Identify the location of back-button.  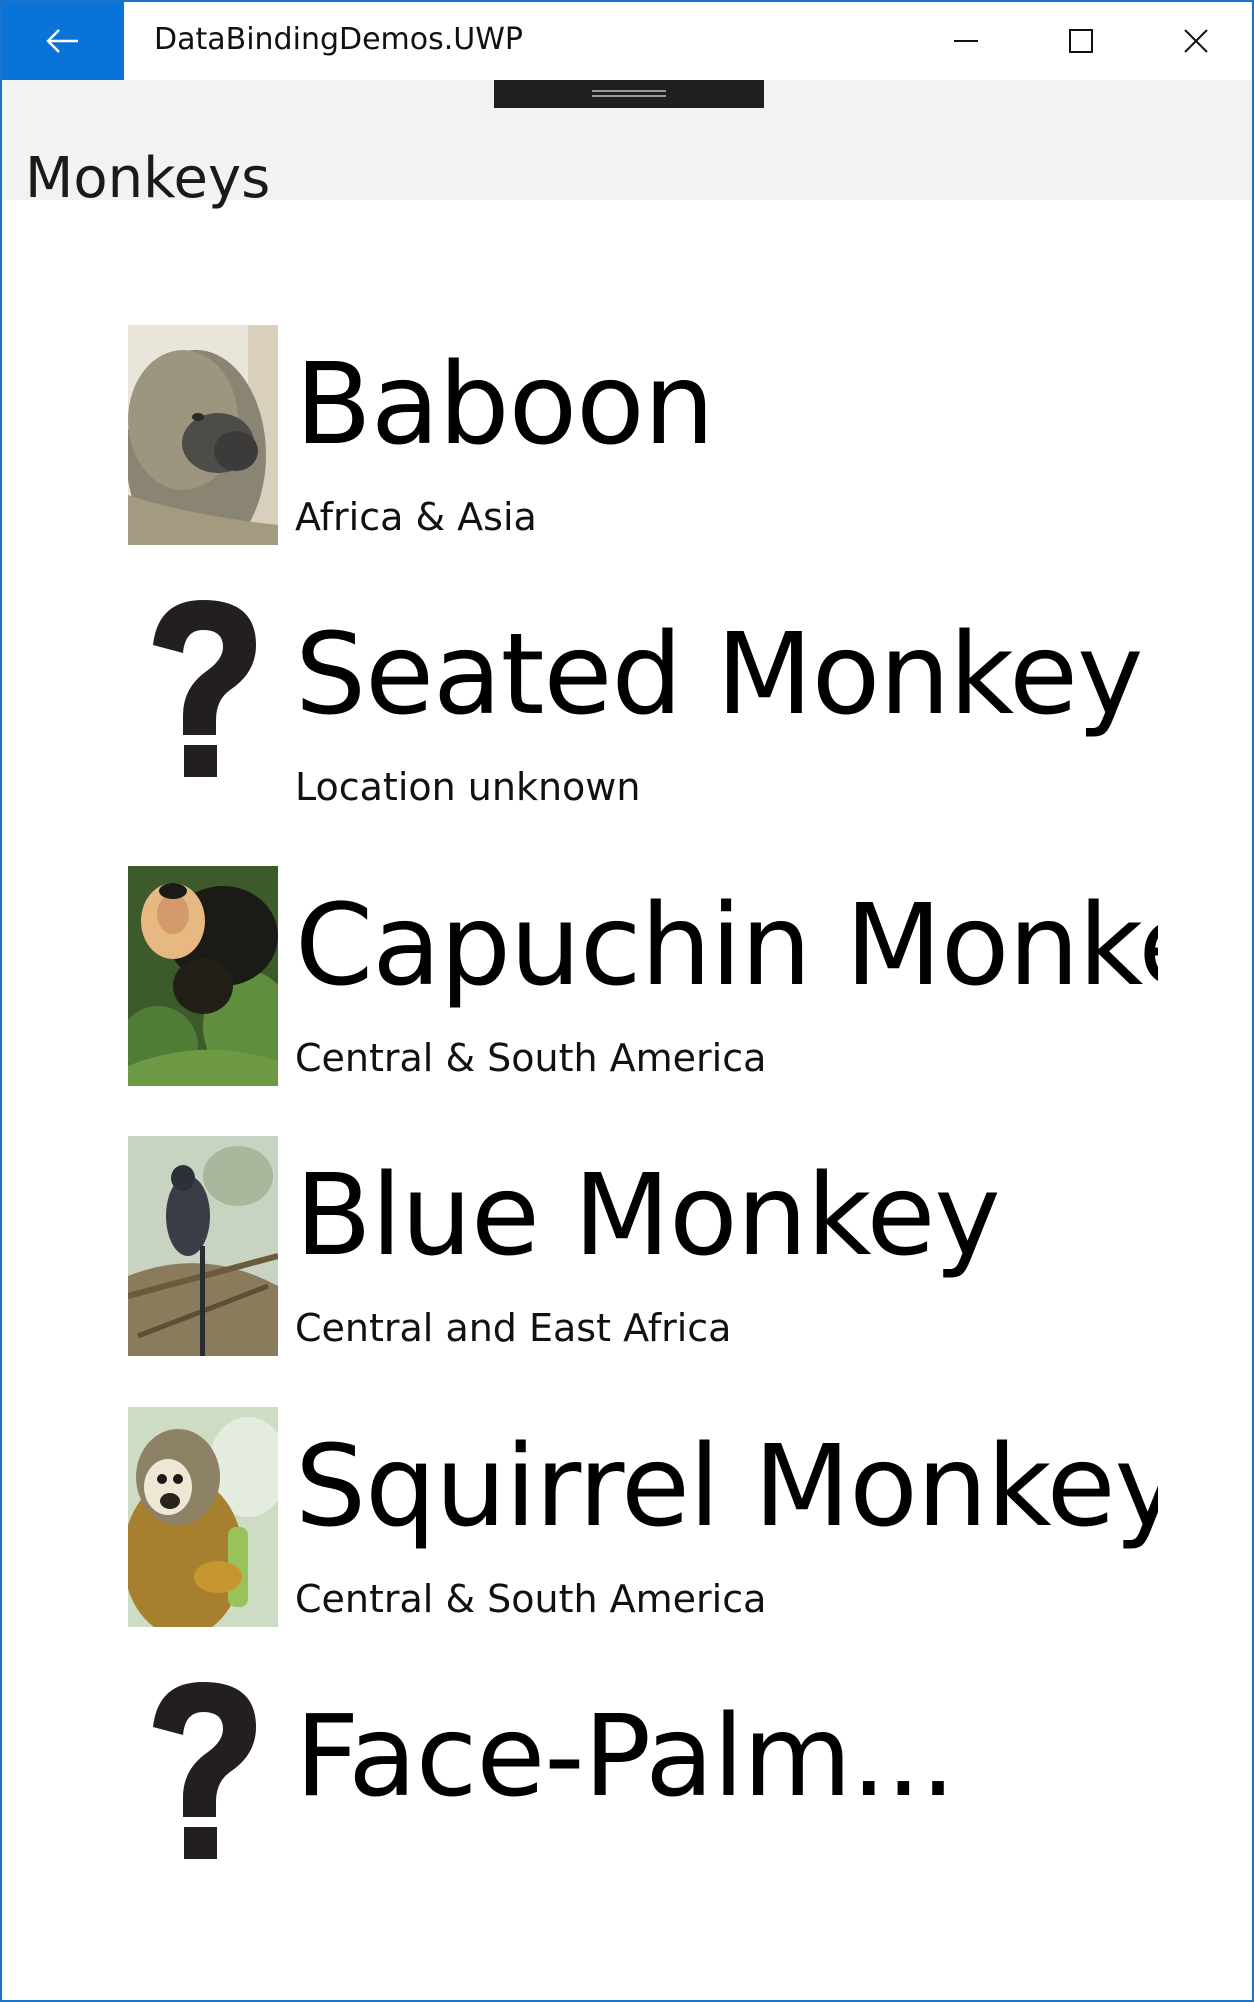
(63, 41).